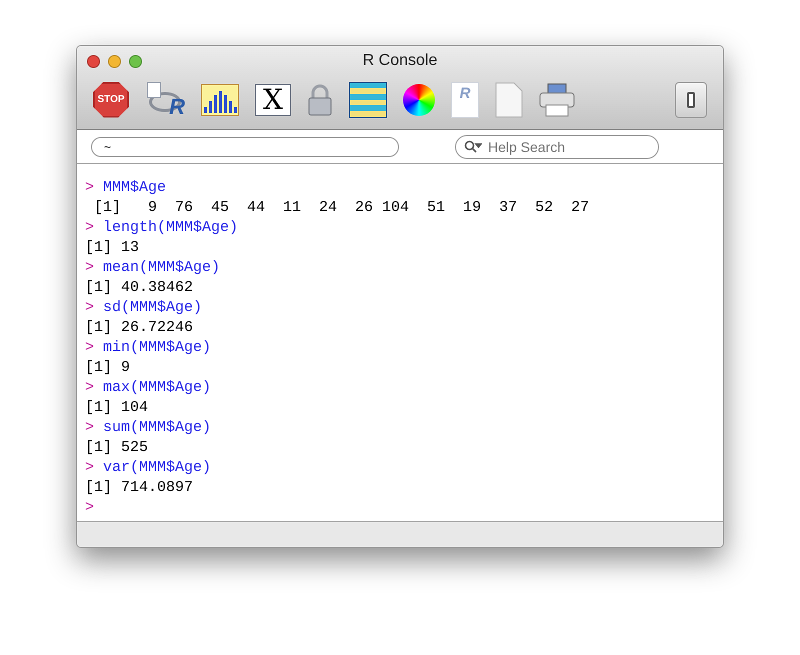  I want to click on zoom-button, so click(135, 61).